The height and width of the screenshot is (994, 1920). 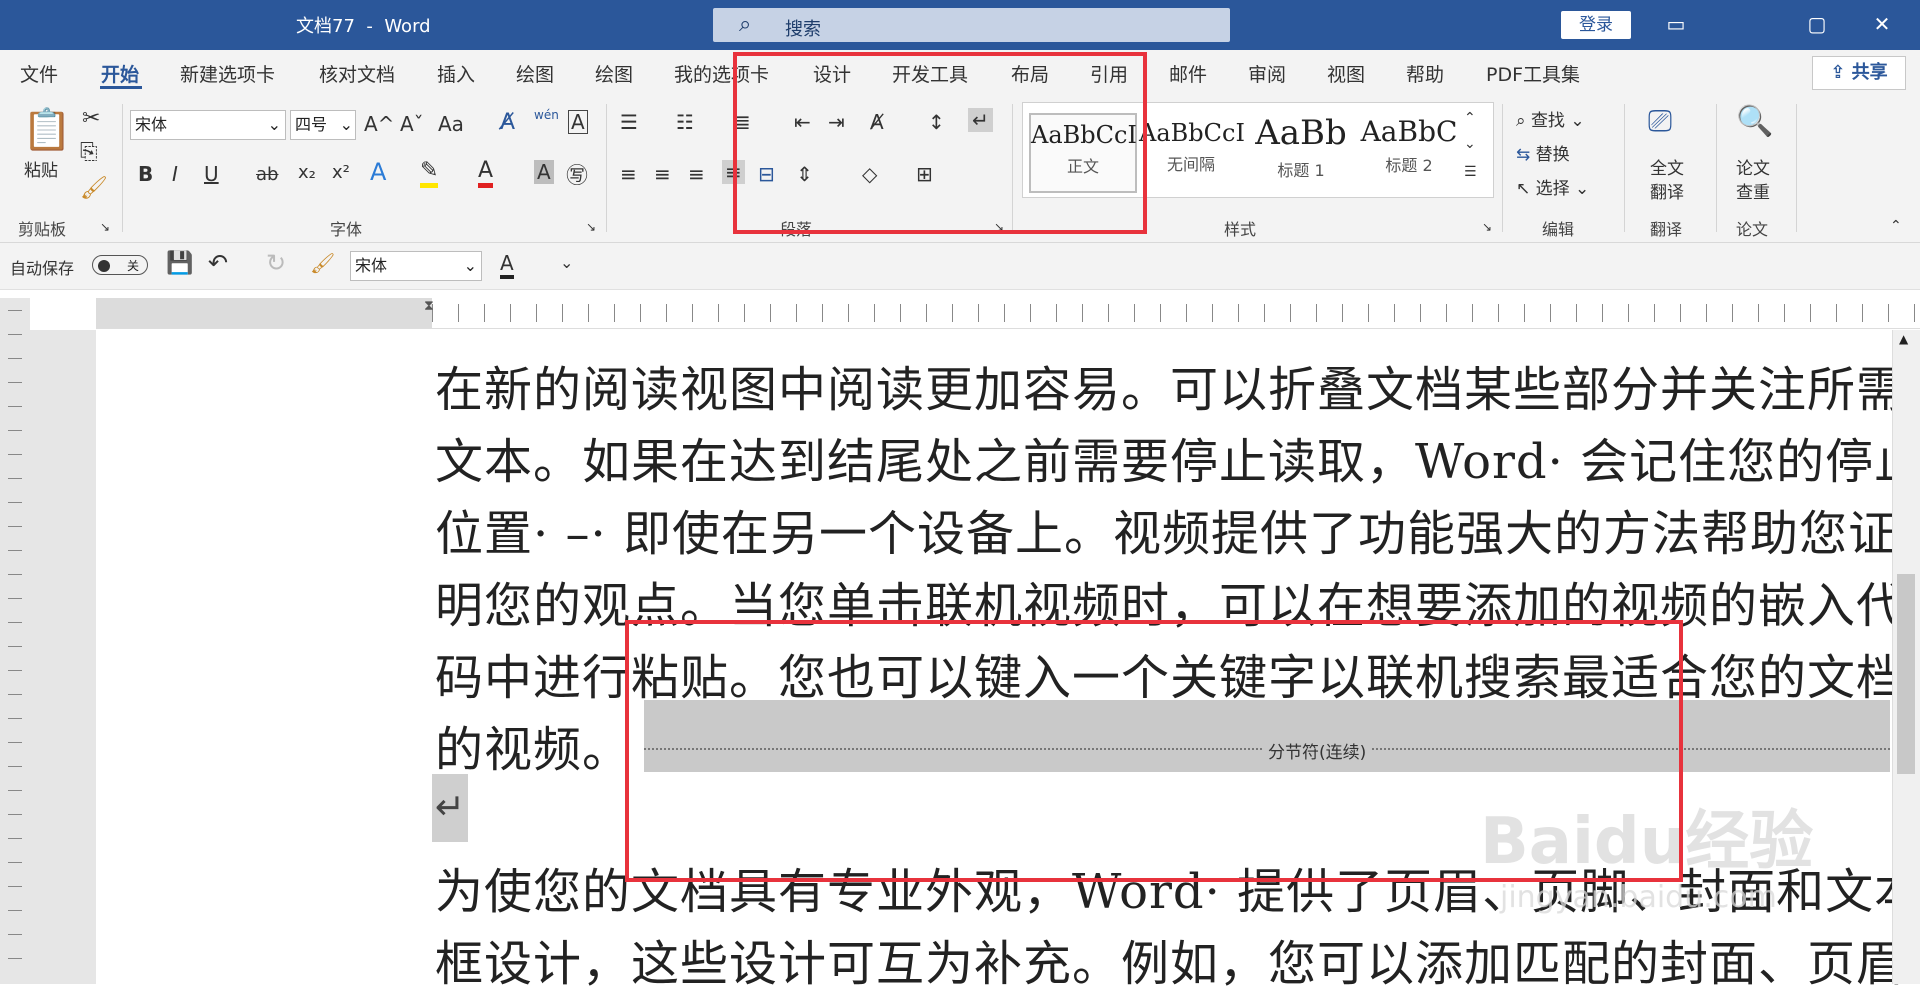 I want to click on login-button: 登录, so click(x=1596, y=25).